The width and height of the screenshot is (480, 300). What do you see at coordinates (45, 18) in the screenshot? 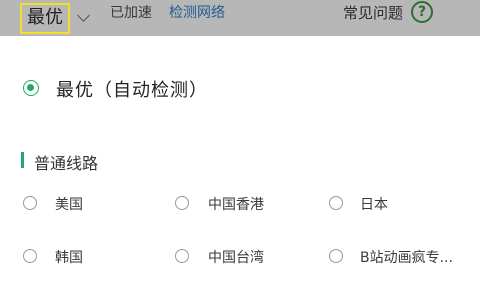
I see `current-route-label: 最优` at bounding box center [45, 18].